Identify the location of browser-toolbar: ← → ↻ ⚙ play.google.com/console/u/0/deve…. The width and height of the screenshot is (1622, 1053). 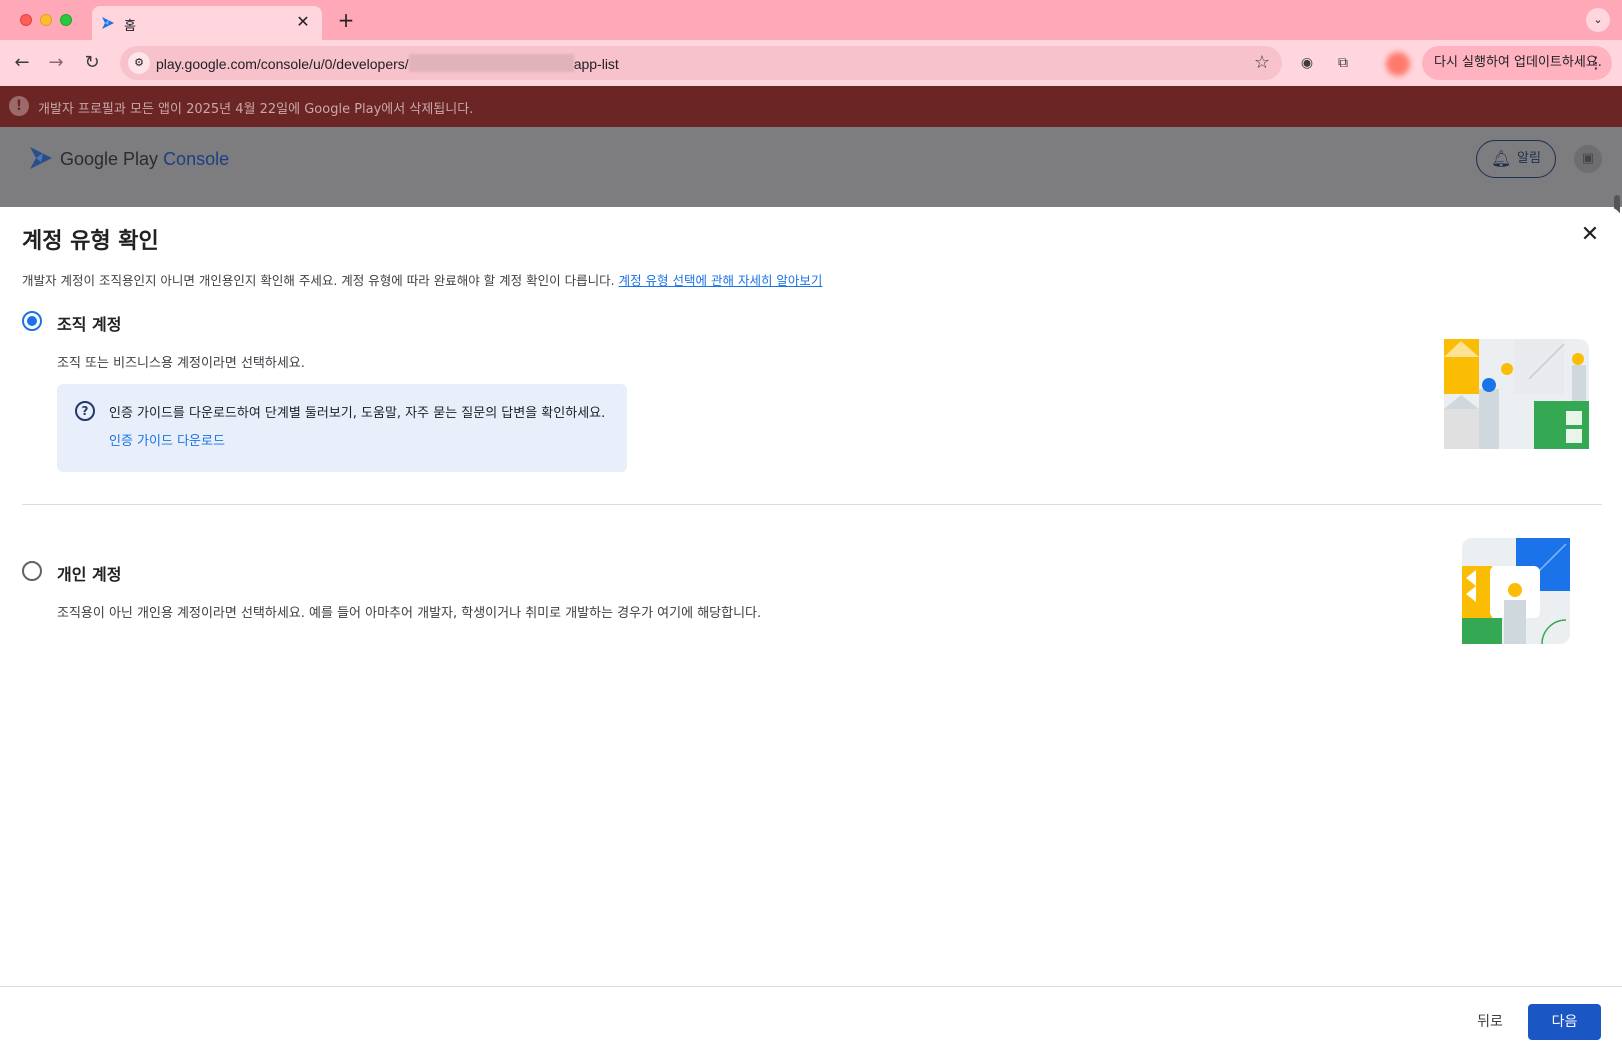
(811, 63).